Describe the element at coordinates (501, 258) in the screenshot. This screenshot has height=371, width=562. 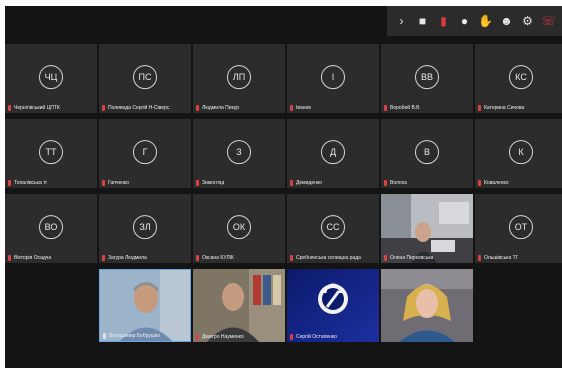
I see `participant-name: Ольшівська ТГ` at that location.